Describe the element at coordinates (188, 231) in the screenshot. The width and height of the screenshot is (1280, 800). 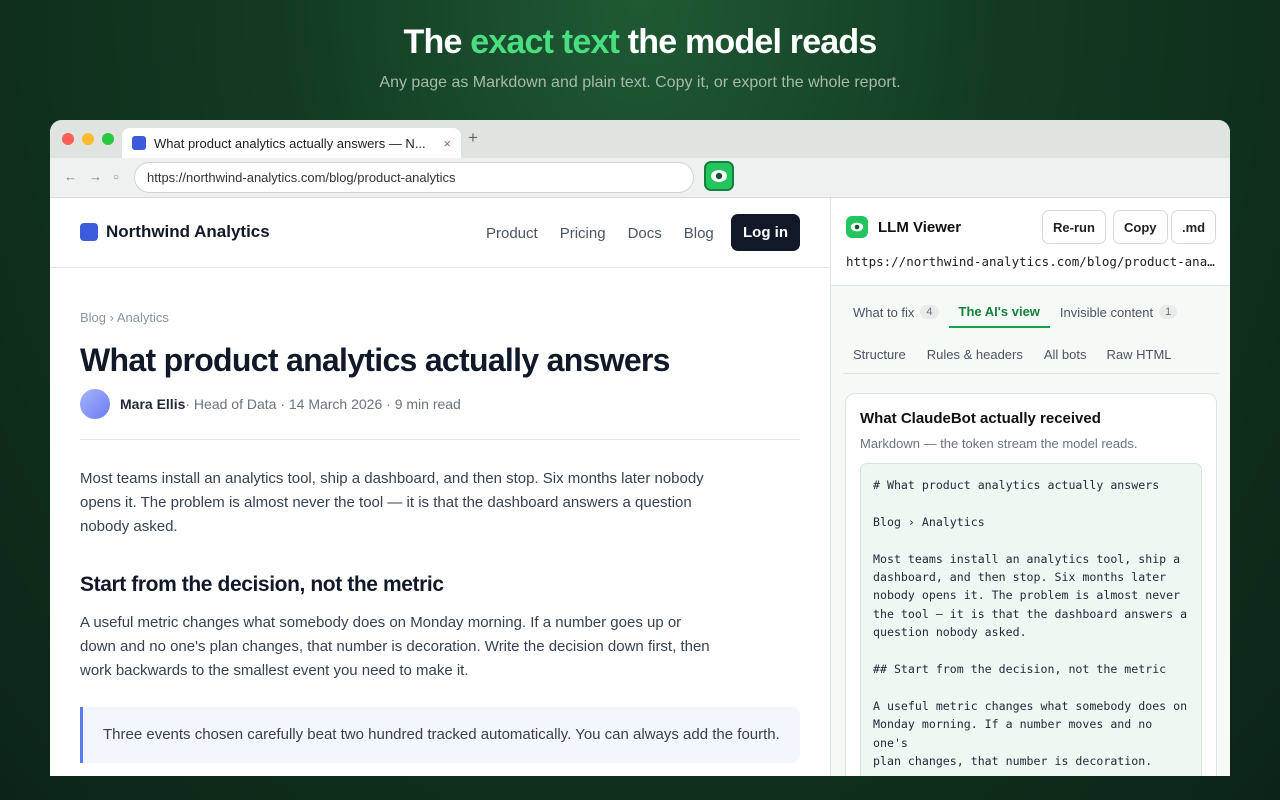
I see `site-brand-name: Northwind Analytics` at that location.